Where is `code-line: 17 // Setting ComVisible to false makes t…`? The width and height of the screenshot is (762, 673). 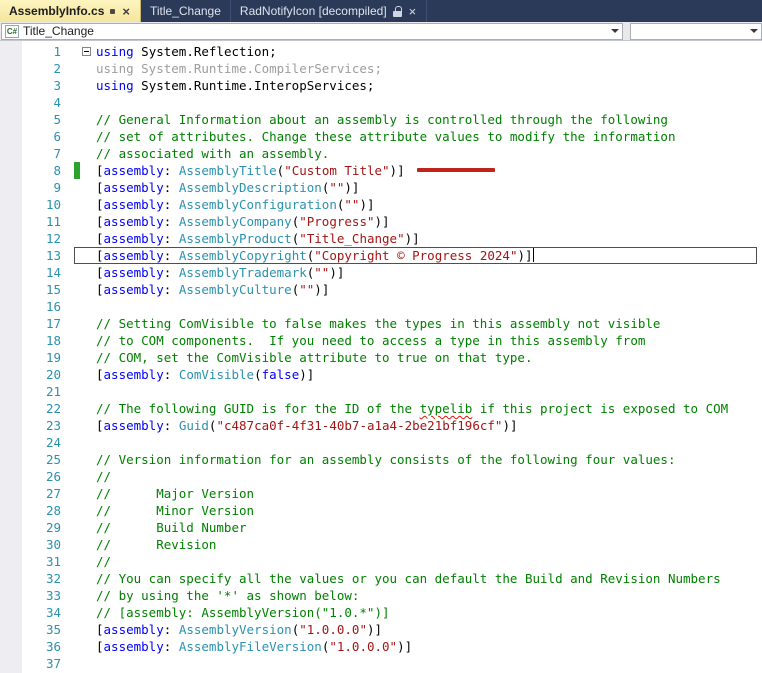
code-line: 17 // Setting ComVisible to false makes t… is located at coordinates (381, 323).